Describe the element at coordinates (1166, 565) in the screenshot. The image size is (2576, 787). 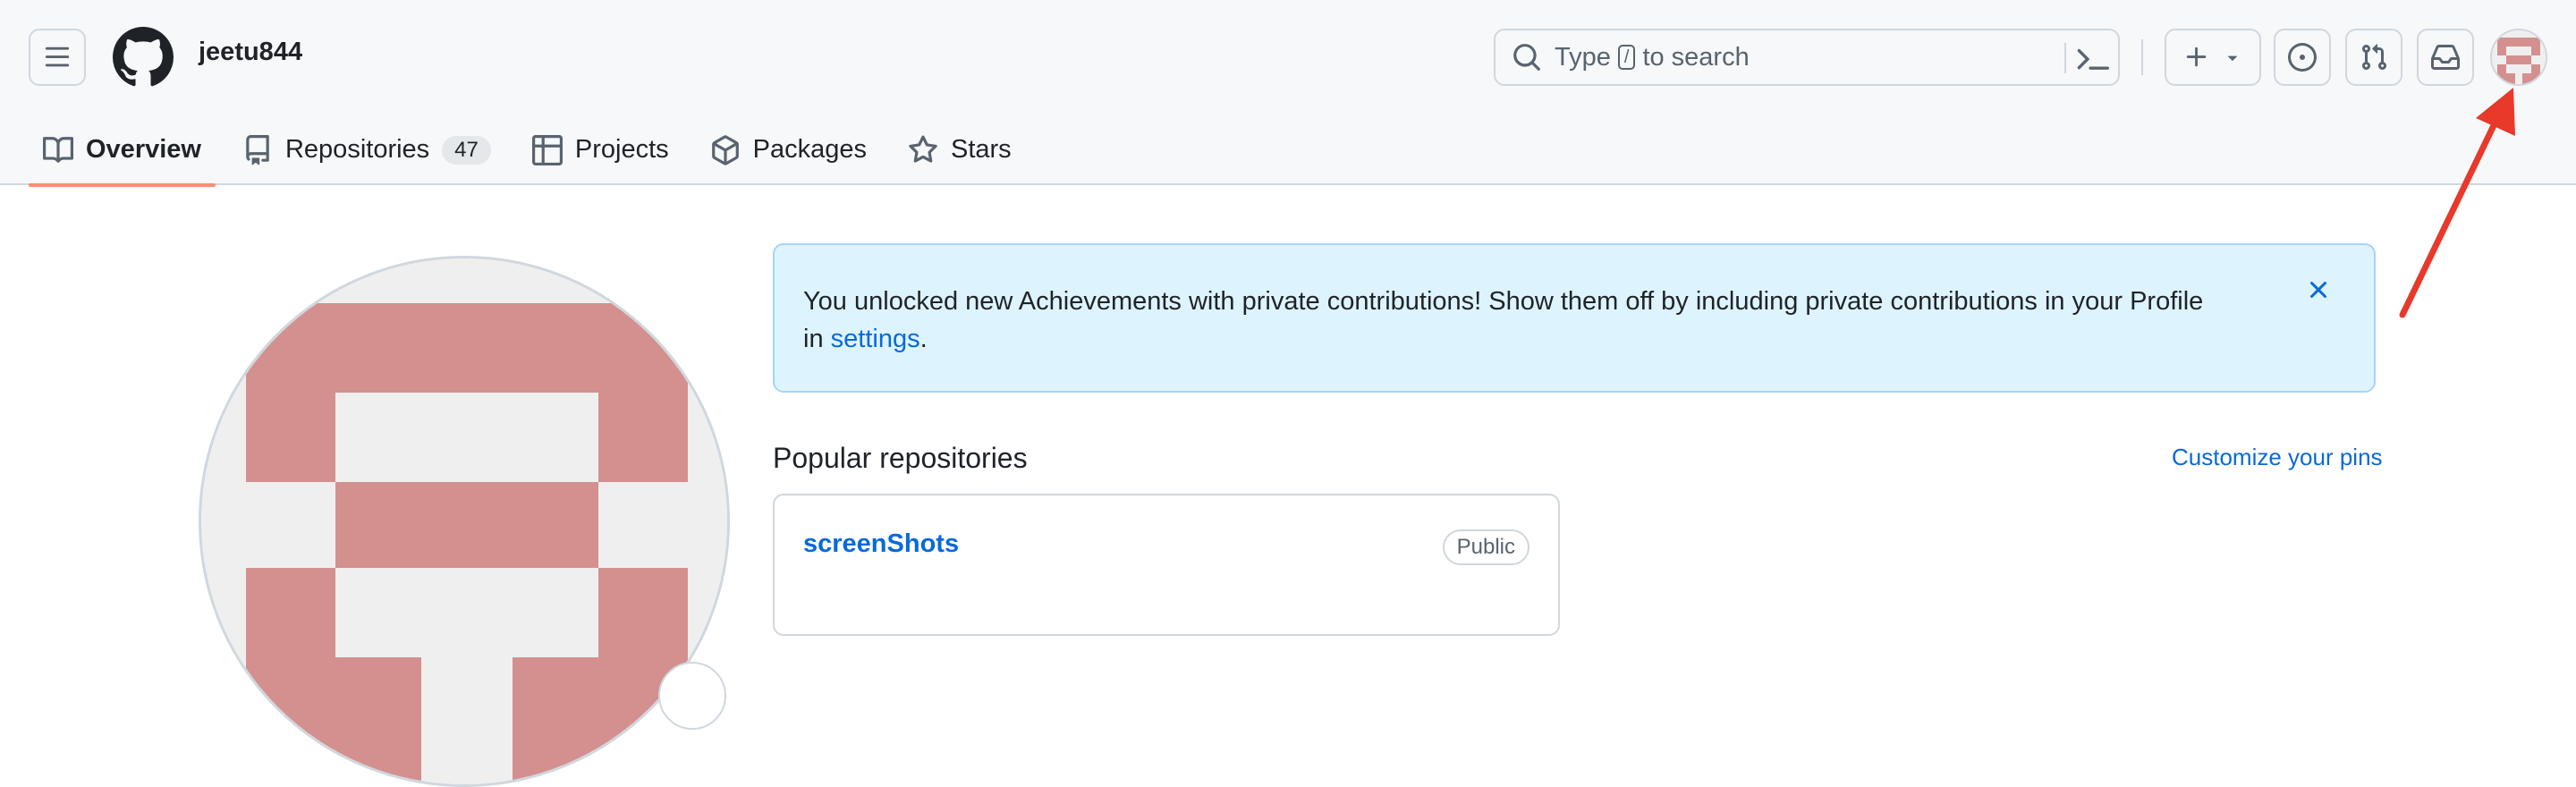
I see `pinned-repo-card: screenShots Public` at that location.